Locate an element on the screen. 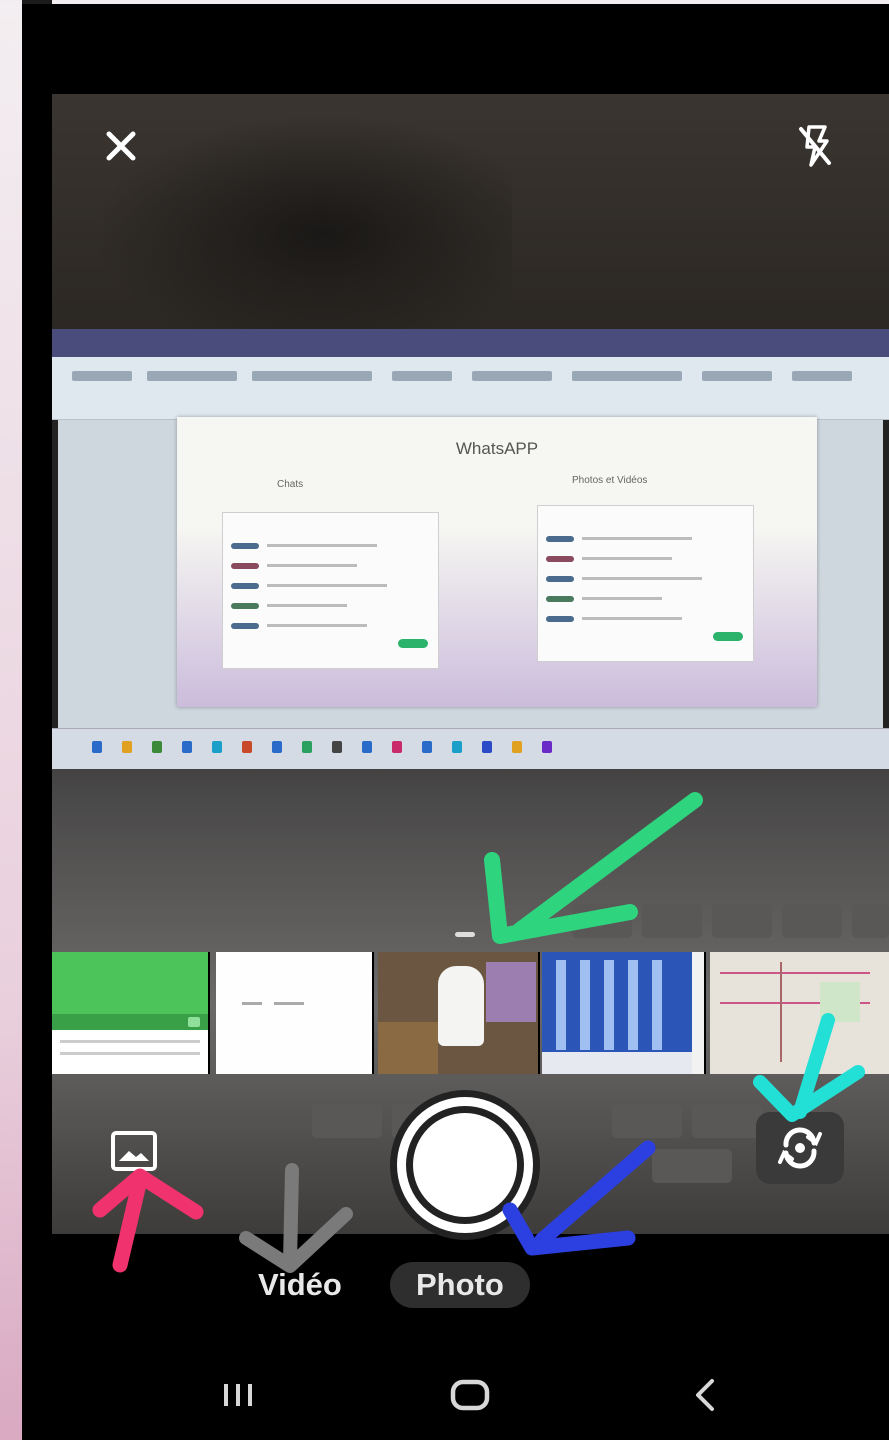 The width and height of the screenshot is (889, 1440). flash-toggle-button is located at coordinates (815, 146).